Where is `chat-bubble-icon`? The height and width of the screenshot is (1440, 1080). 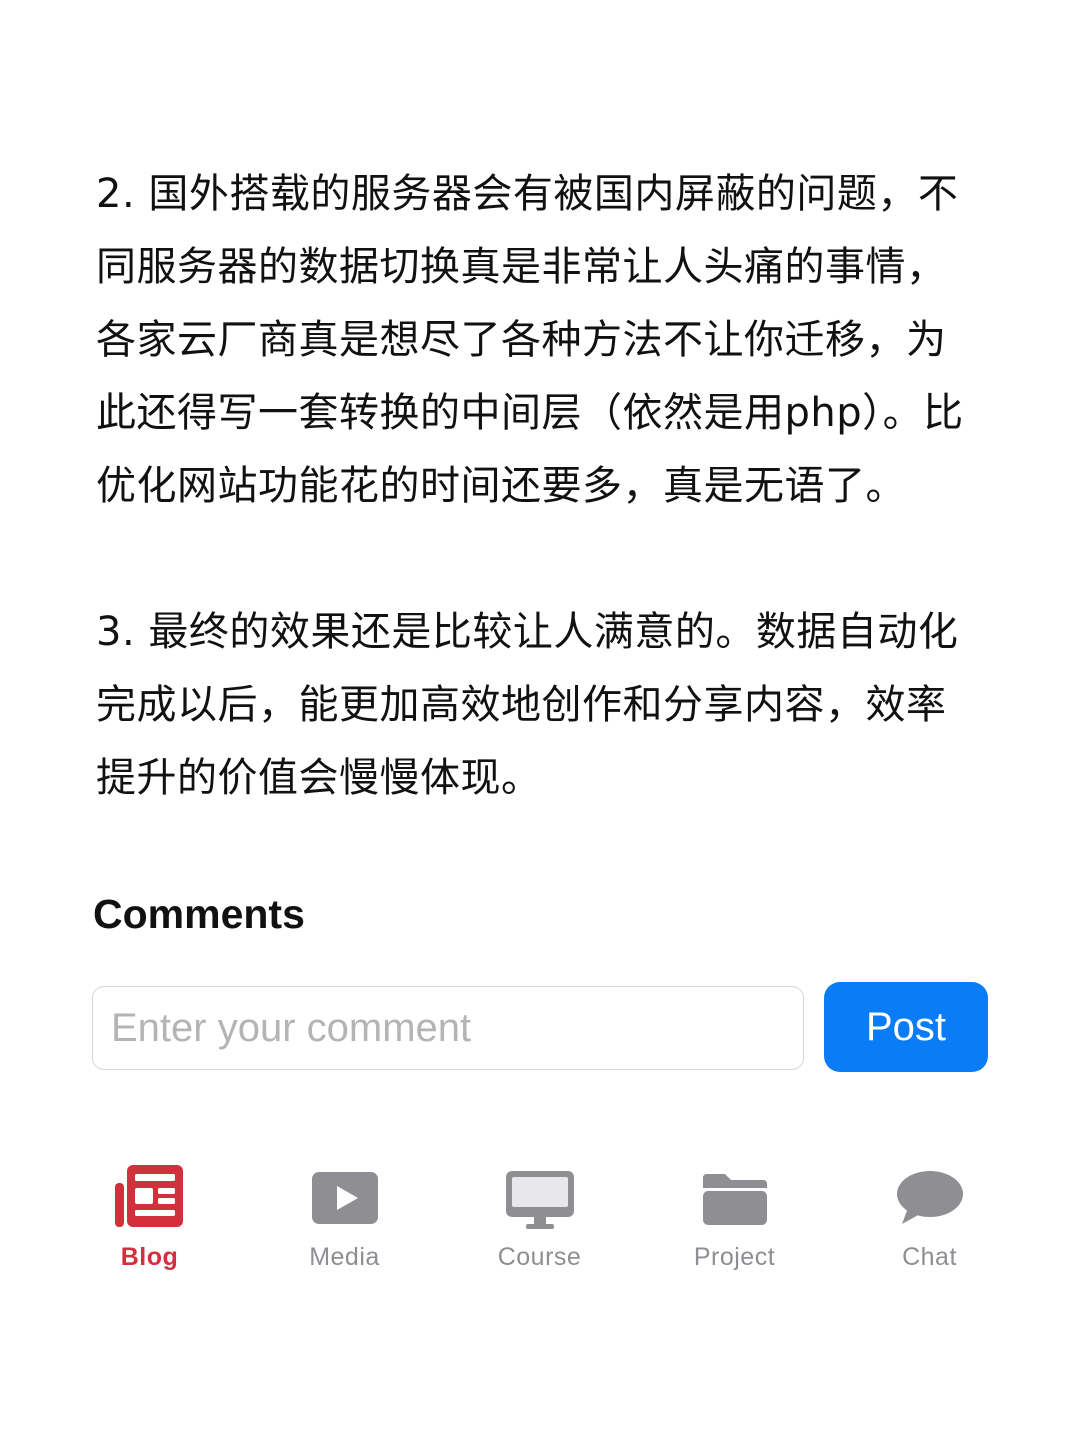
chat-bubble-icon is located at coordinates (930, 1197).